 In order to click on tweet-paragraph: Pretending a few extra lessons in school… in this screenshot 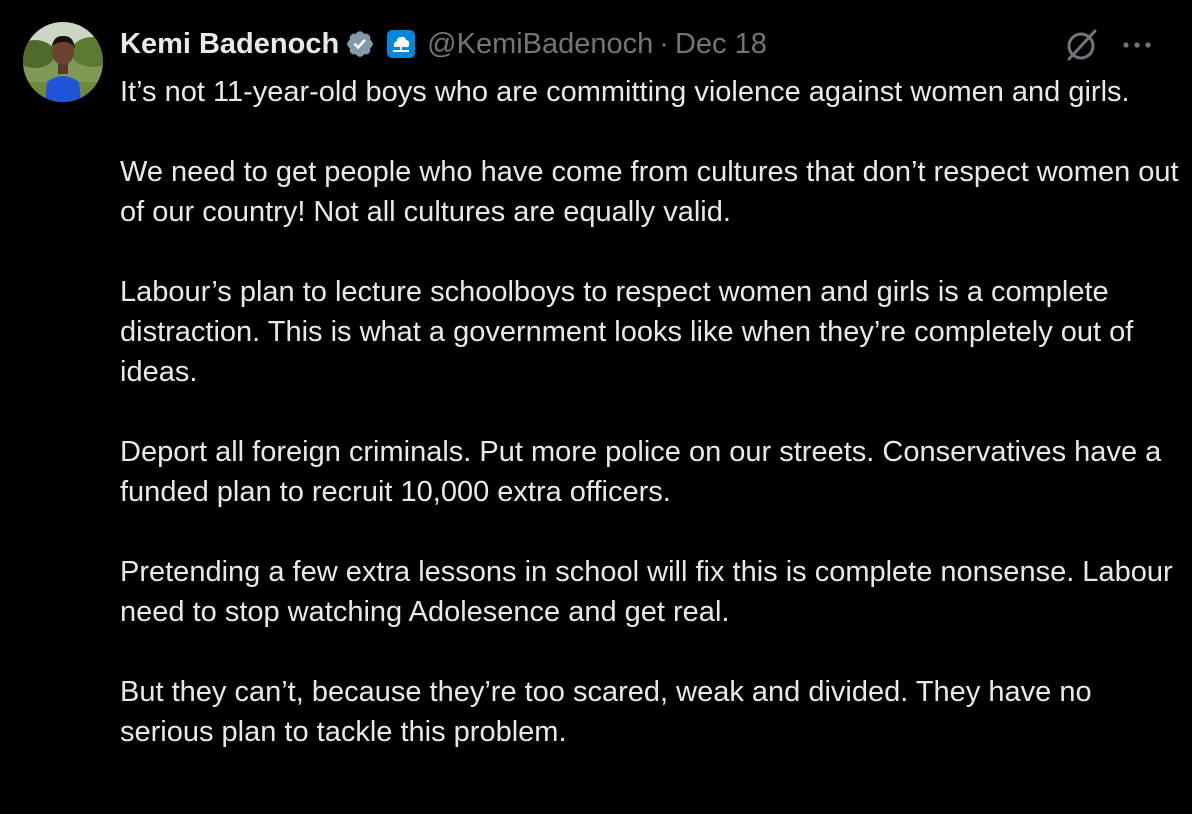, I will do `click(646, 592)`.